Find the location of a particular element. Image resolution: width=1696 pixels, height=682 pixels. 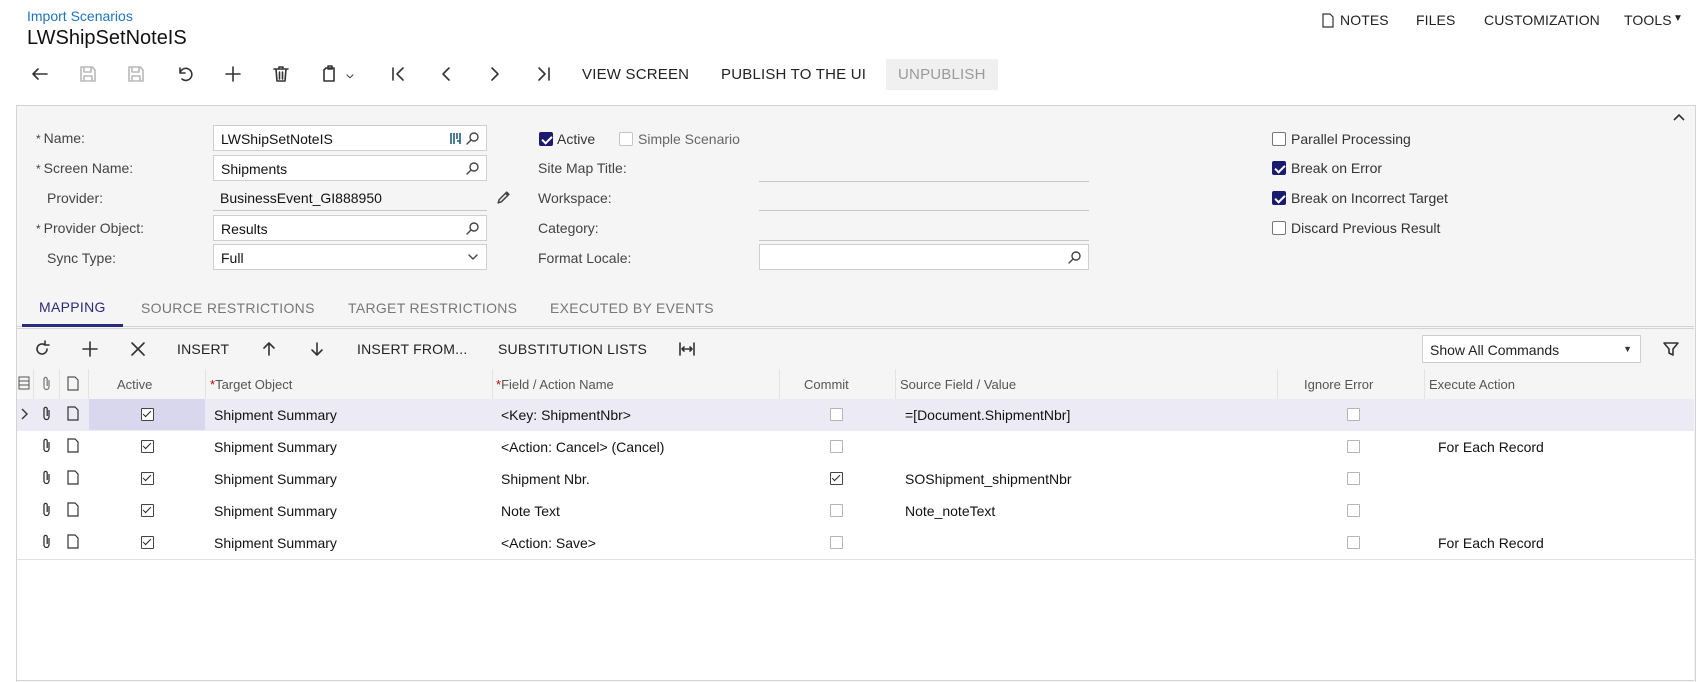

publish-button: PUBLISH TO THE UI is located at coordinates (793, 74).